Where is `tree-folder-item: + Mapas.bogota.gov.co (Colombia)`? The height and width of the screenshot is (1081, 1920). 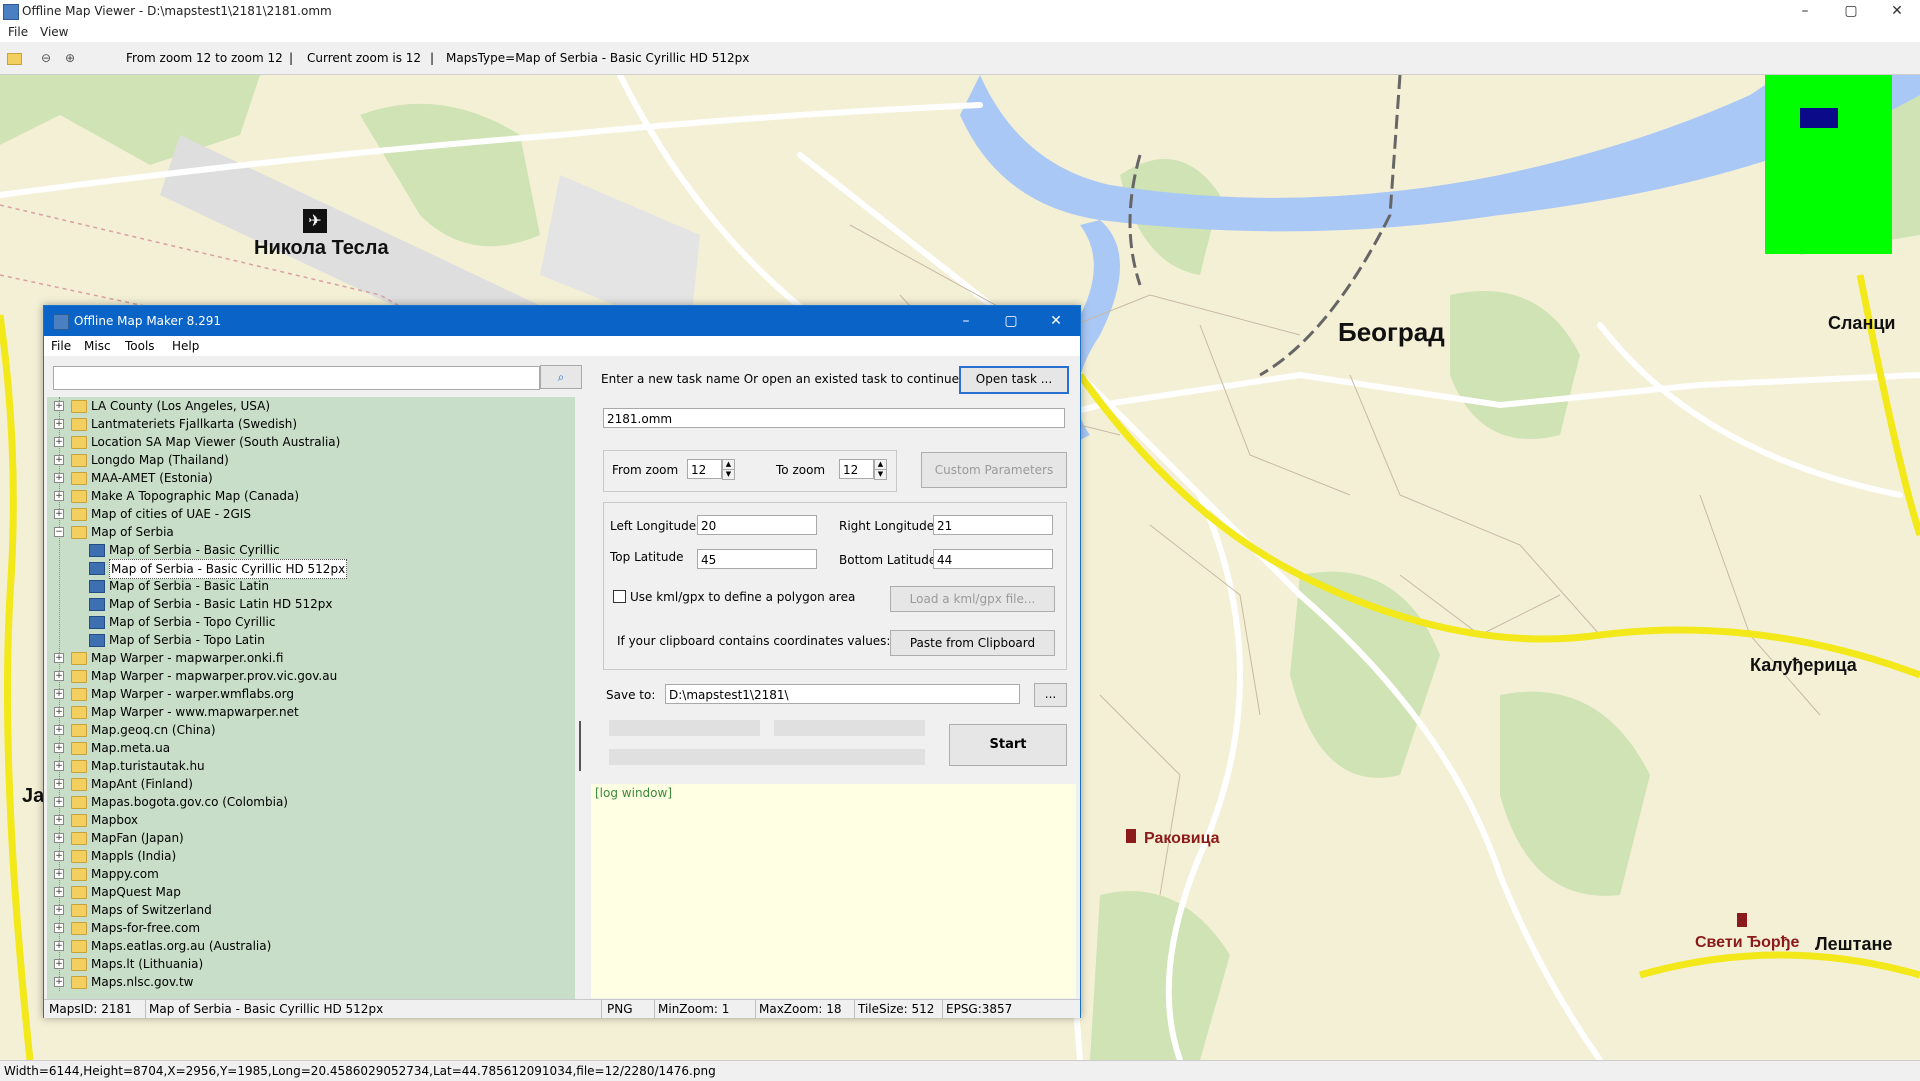 tree-folder-item: + Mapas.bogota.gov.co (Colombia) is located at coordinates (311, 802).